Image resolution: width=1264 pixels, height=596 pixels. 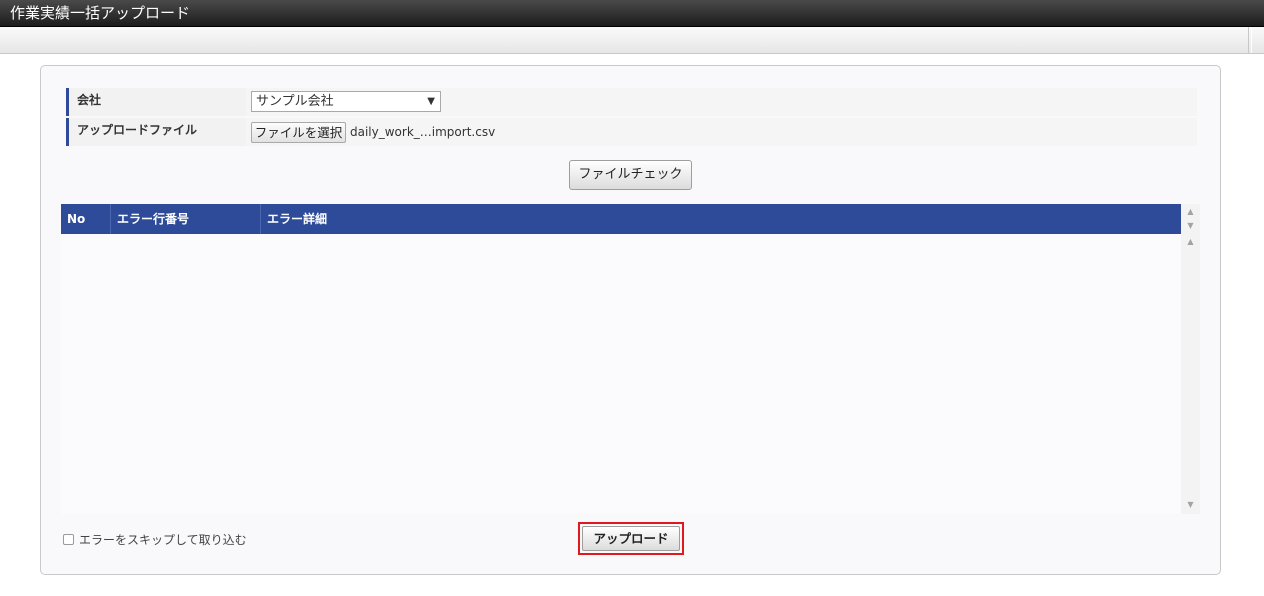 What do you see at coordinates (621, 219) in the screenshot?
I see `error-grid-header: No エラー行番号 エラー詳細` at bounding box center [621, 219].